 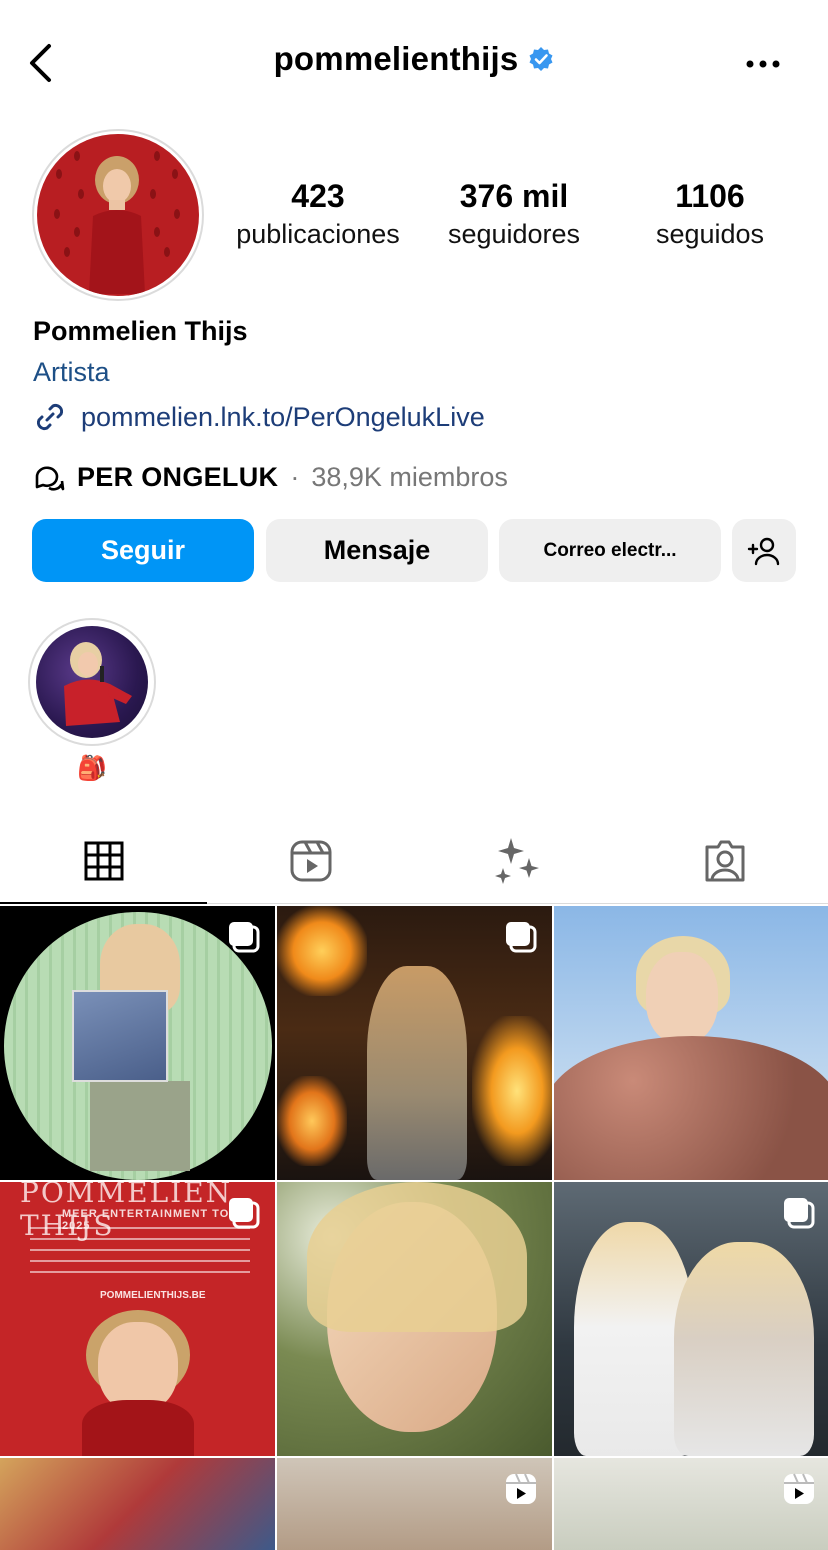 What do you see at coordinates (396, 58) in the screenshot?
I see `username: pommelienthijs` at bounding box center [396, 58].